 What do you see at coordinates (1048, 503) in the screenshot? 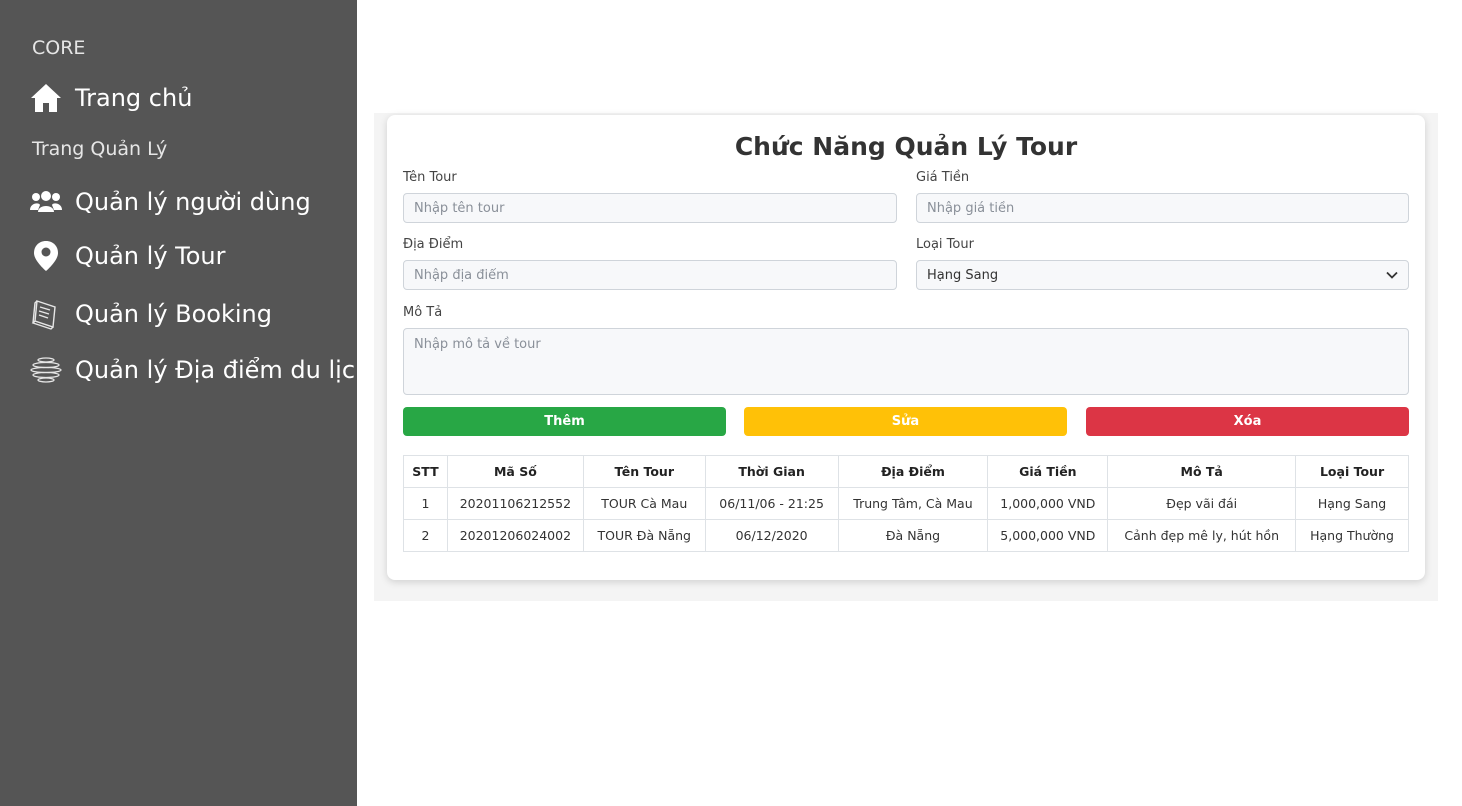
I see `table-cell: 1,000,000 VND` at bounding box center [1048, 503].